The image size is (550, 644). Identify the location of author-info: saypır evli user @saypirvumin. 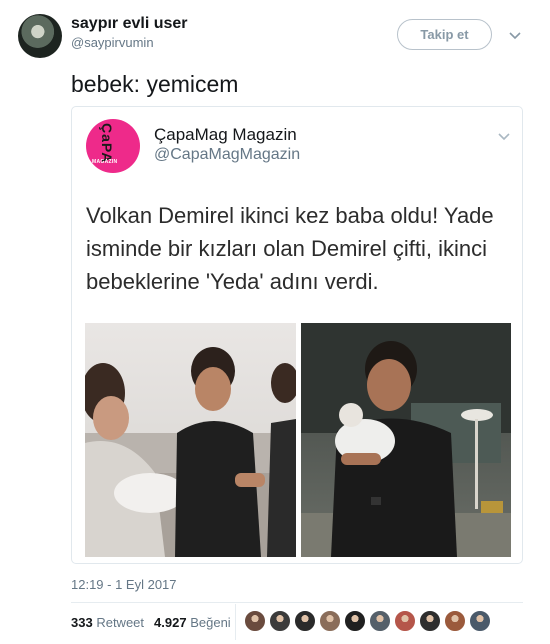
(129, 33).